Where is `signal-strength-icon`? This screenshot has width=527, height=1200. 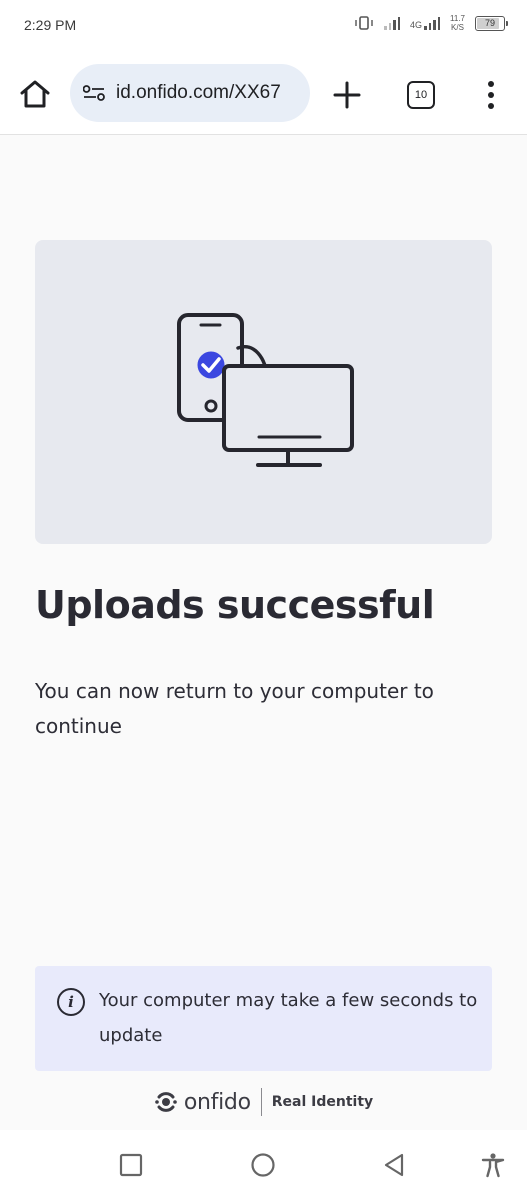 signal-strength-icon is located at coordinates (392, 23).